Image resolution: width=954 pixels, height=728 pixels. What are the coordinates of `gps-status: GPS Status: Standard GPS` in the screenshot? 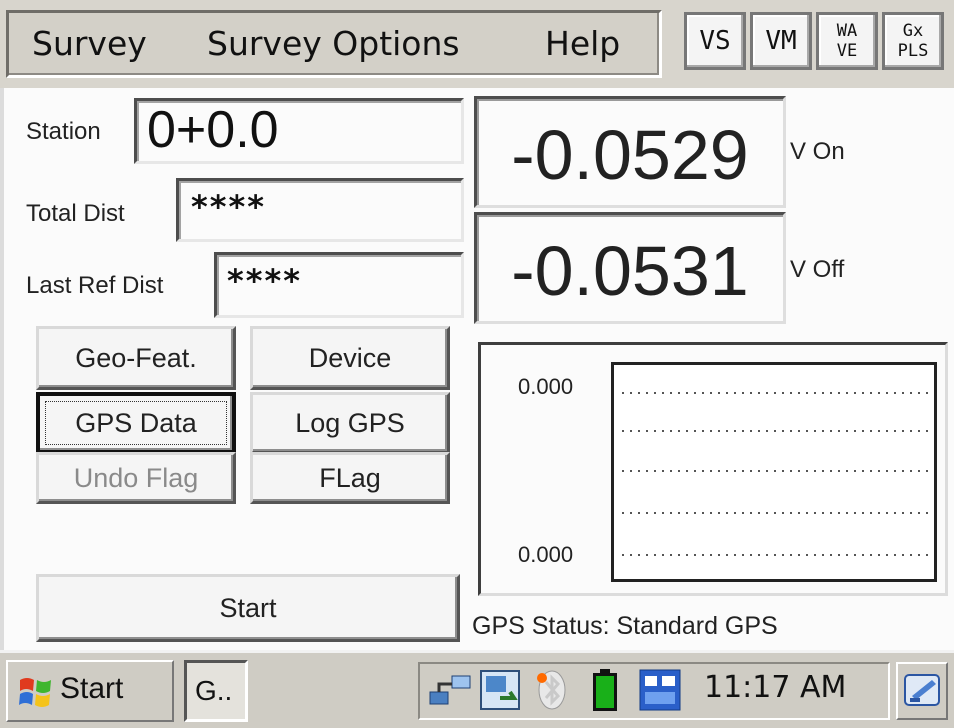 It's located at (625, 626).